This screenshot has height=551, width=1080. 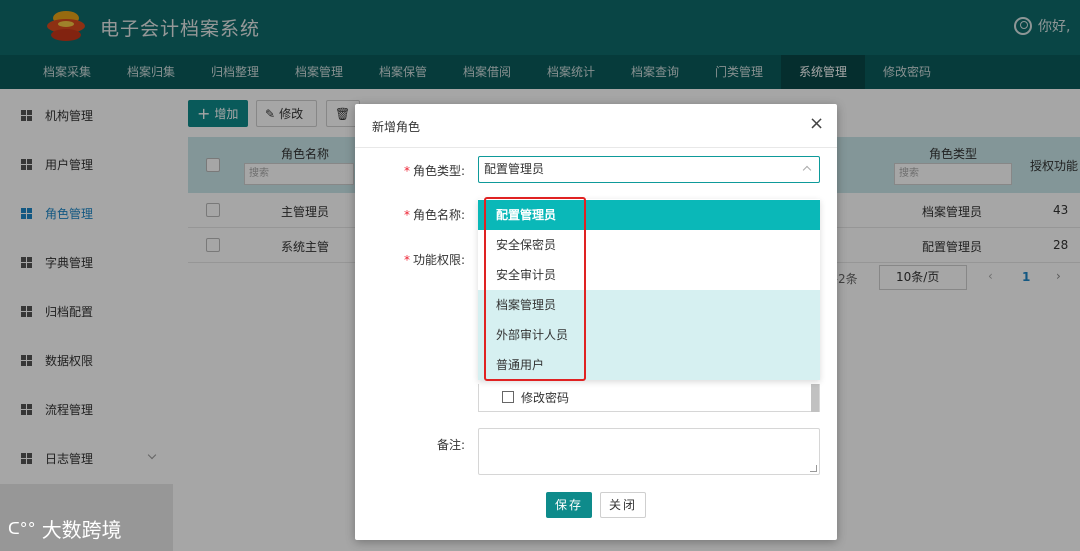 What do you see at coordinates (807, 170) in the screenshot?
I see `chevron-up-icon` at bounding box center [807, 170].